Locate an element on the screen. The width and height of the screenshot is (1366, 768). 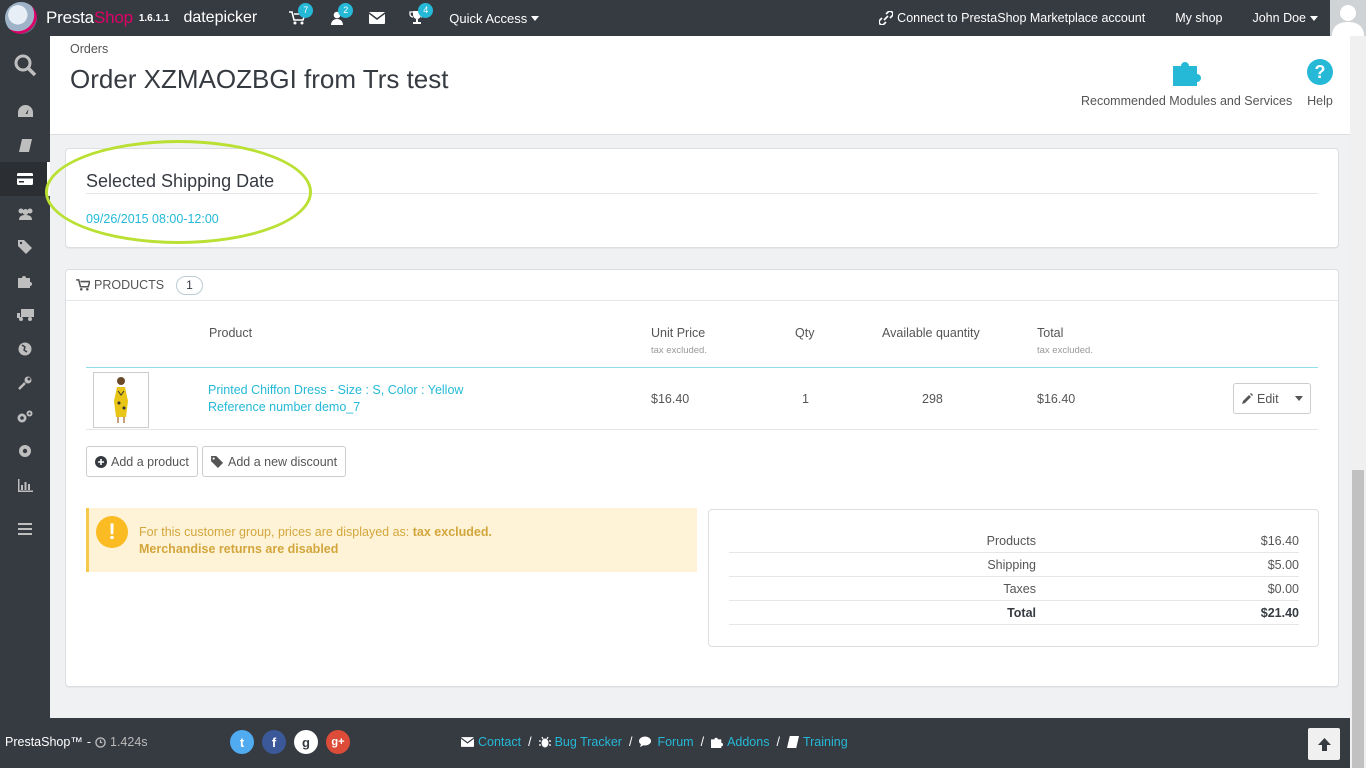
quick-access-menu: Quick Access is located at coordinates (494, 18).